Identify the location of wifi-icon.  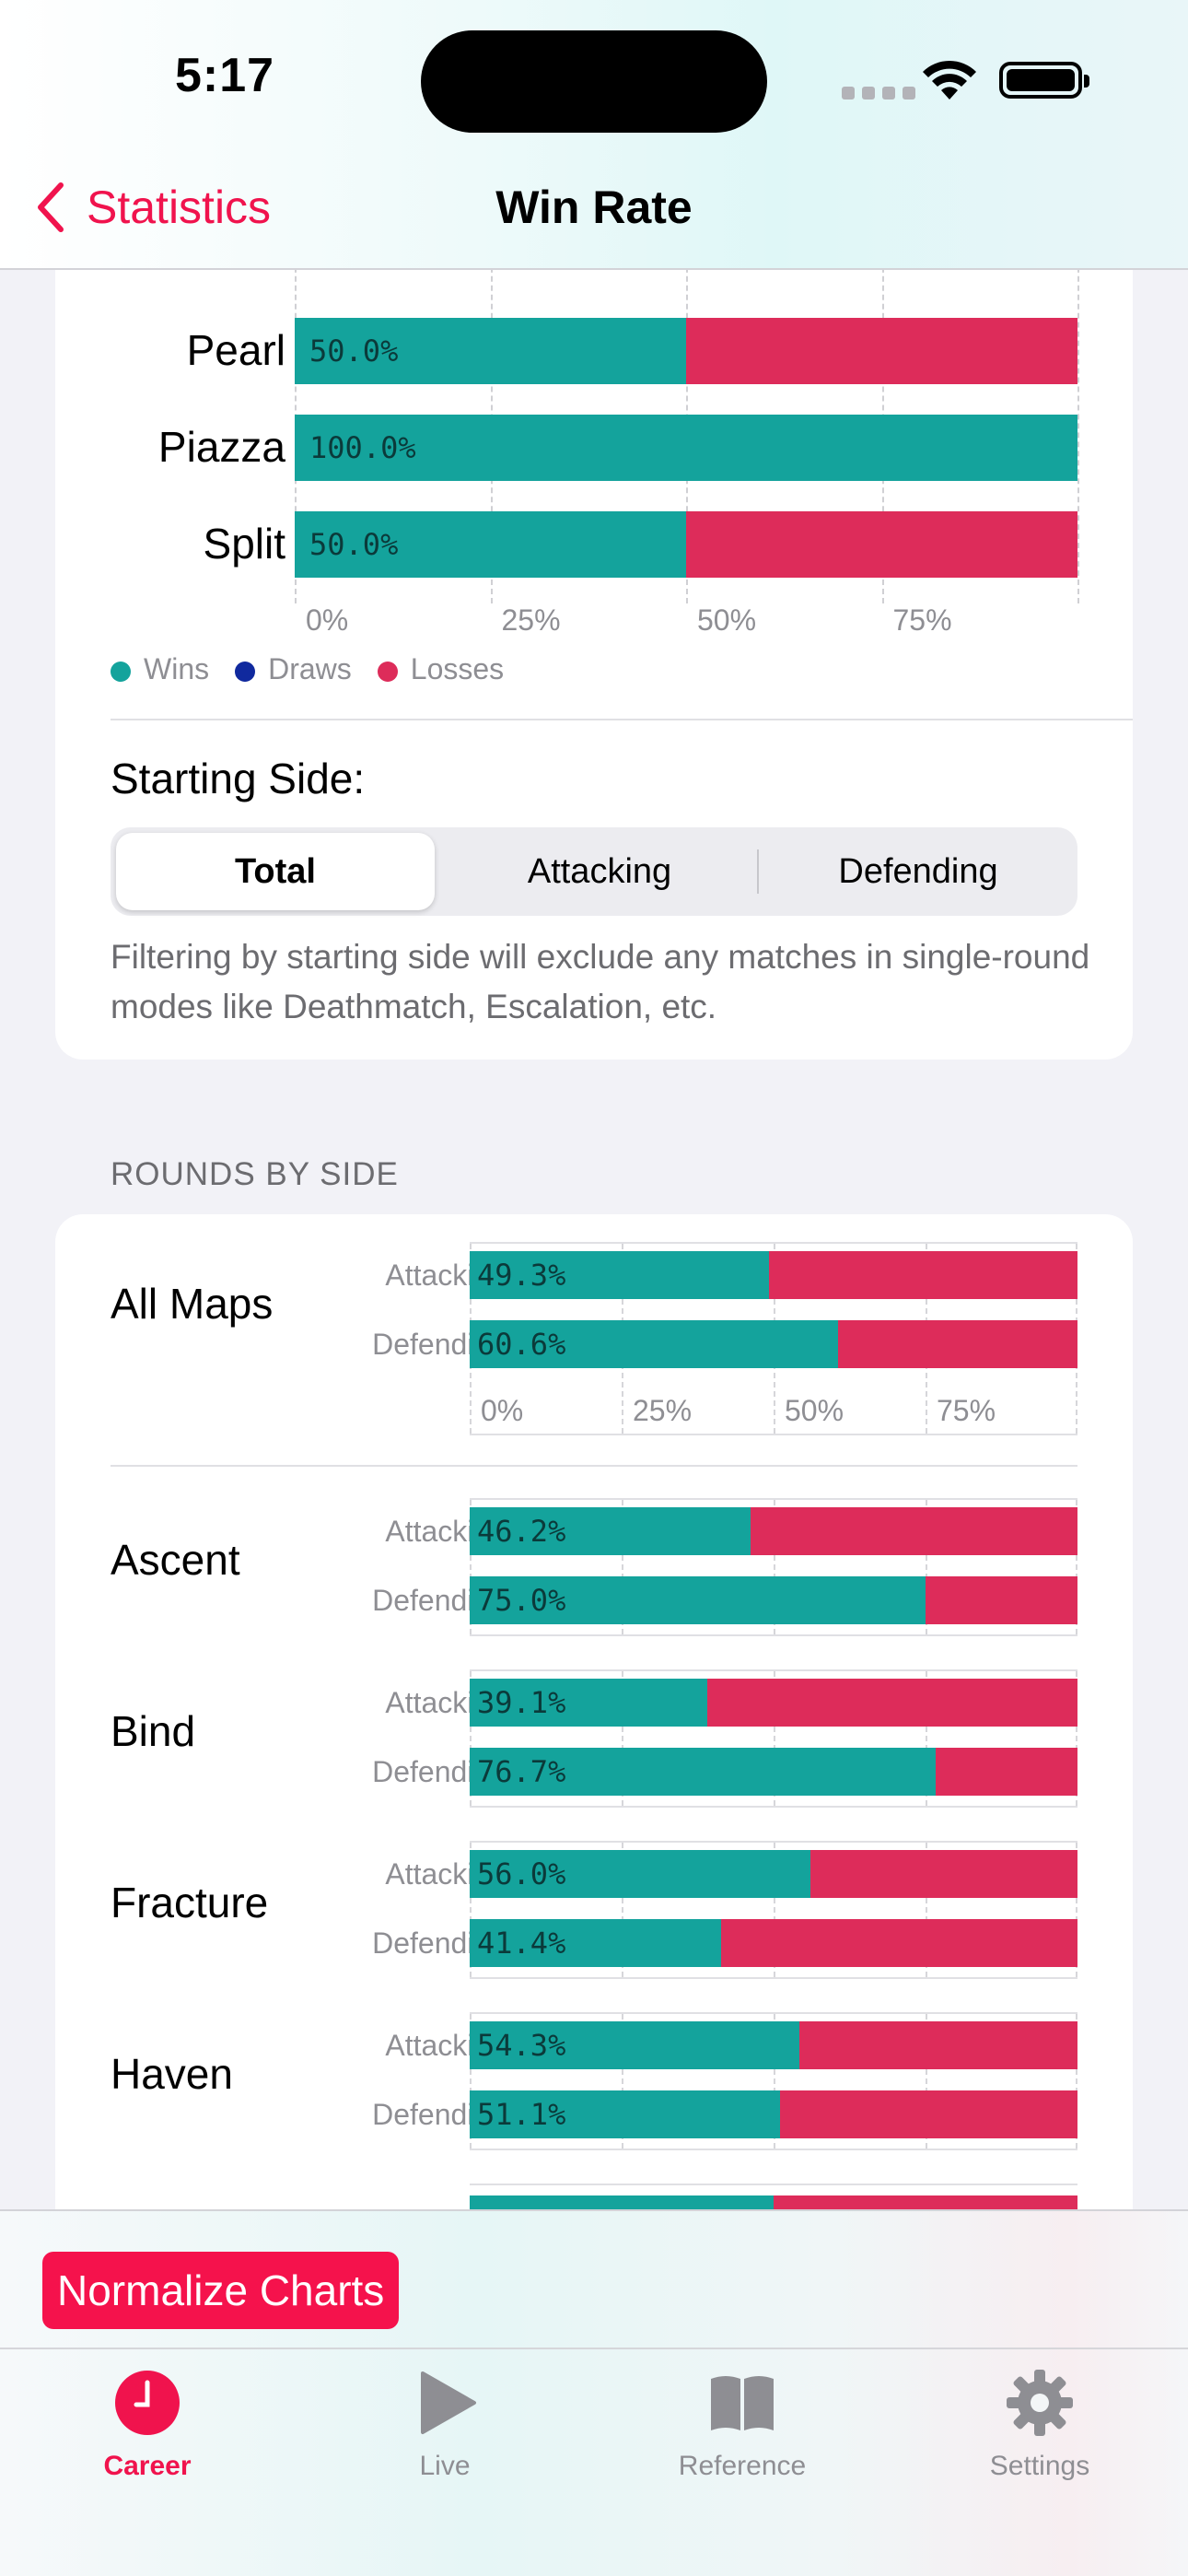
(949, 80).